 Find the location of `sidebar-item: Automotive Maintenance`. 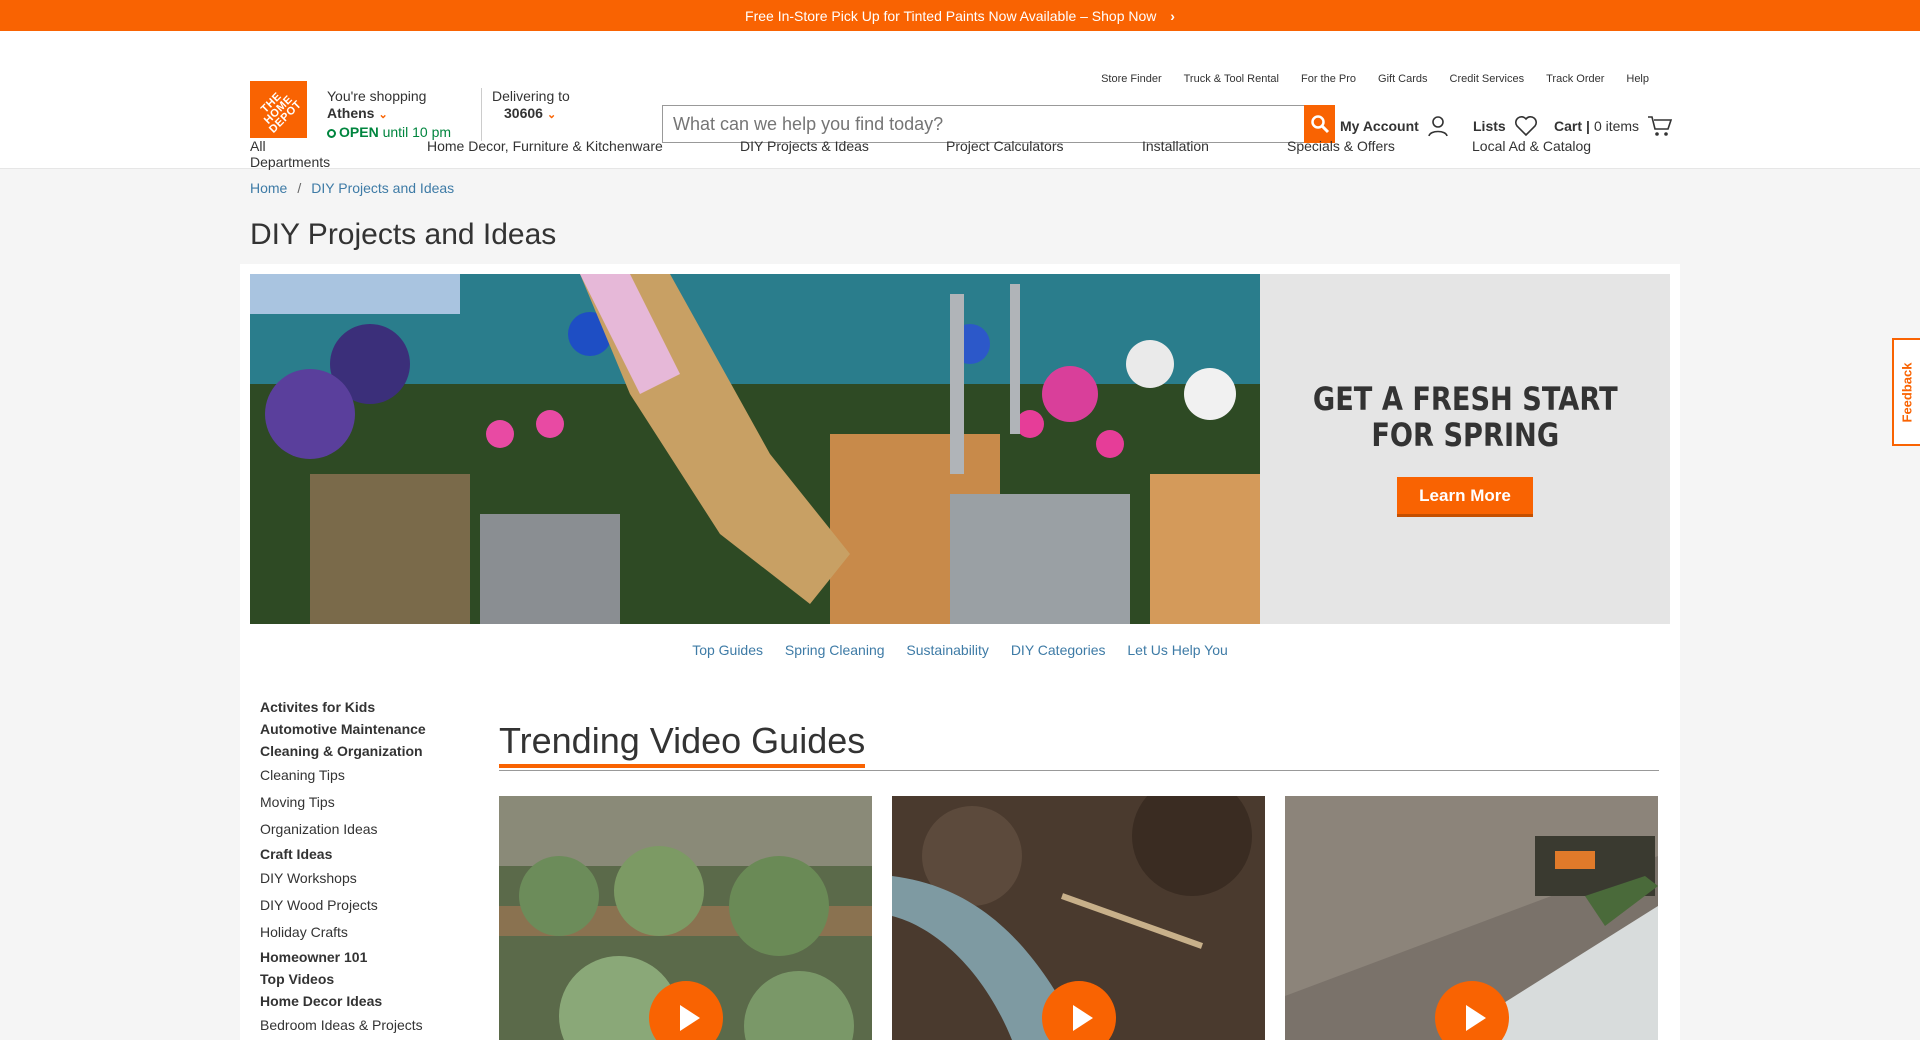

sidebar-item: Automotive Maintenance is located at coordinates (343, 729).